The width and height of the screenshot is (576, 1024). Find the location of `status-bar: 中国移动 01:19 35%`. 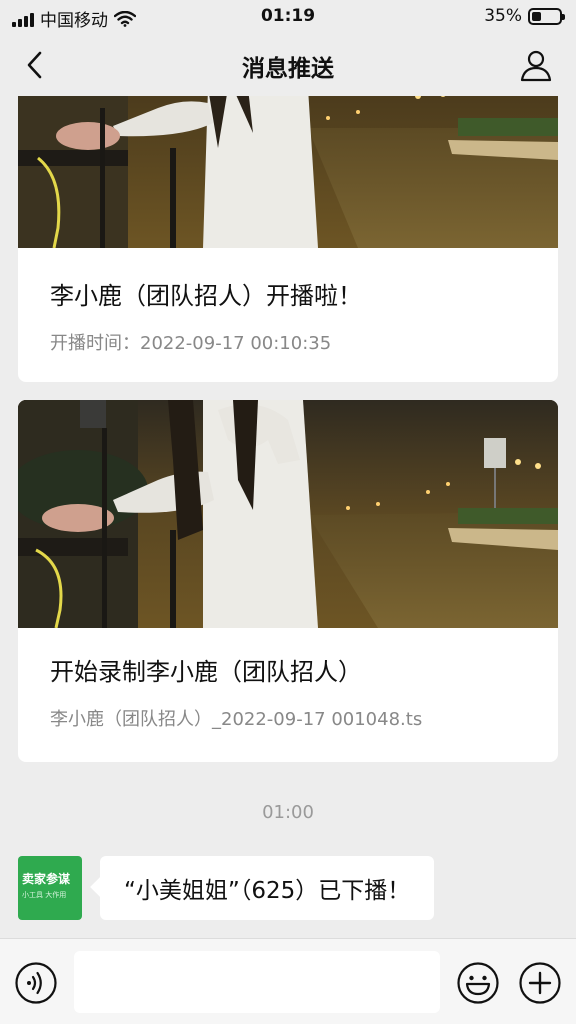

status-bar: 中国移动 01:19 35% is located at coordinates (288, 17).